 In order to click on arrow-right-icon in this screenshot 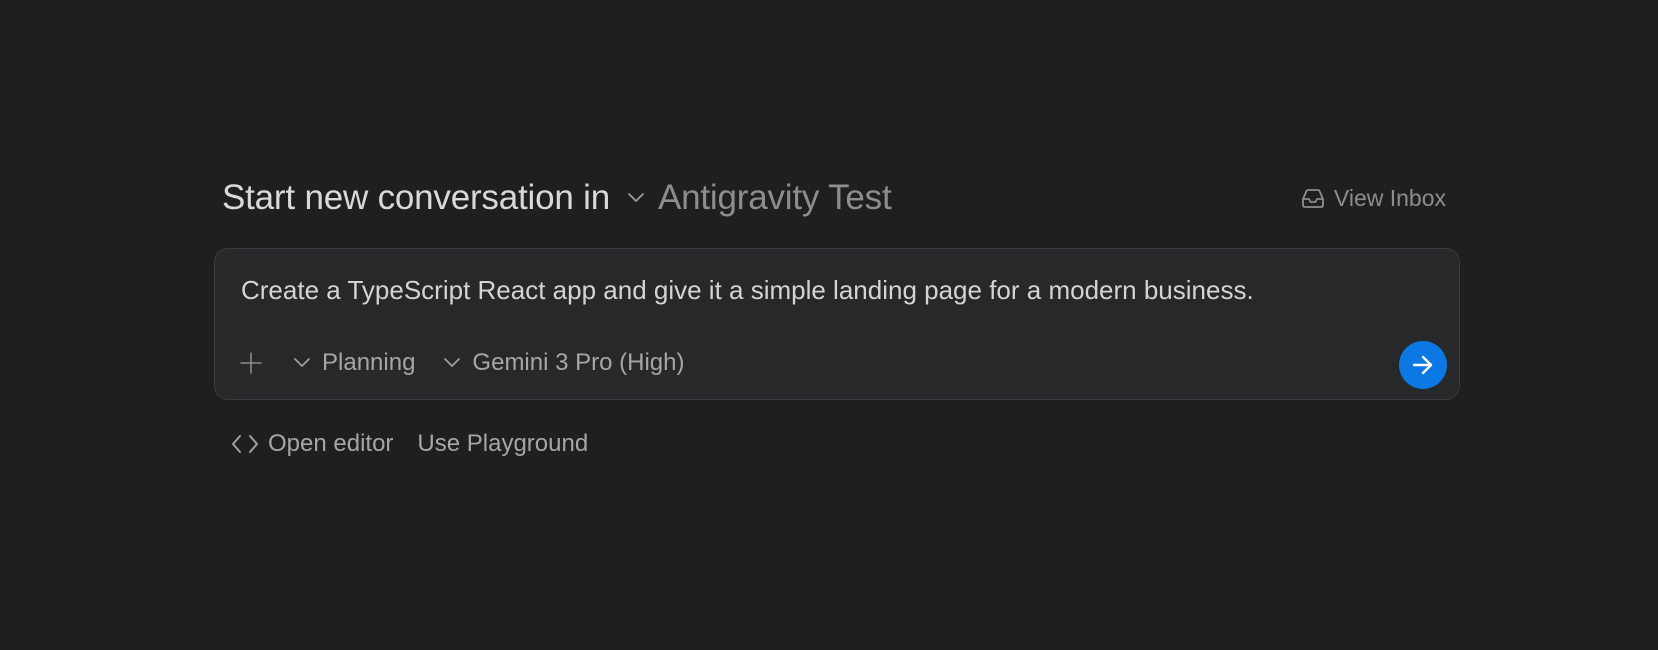, I will do `click(1422, 365)`.